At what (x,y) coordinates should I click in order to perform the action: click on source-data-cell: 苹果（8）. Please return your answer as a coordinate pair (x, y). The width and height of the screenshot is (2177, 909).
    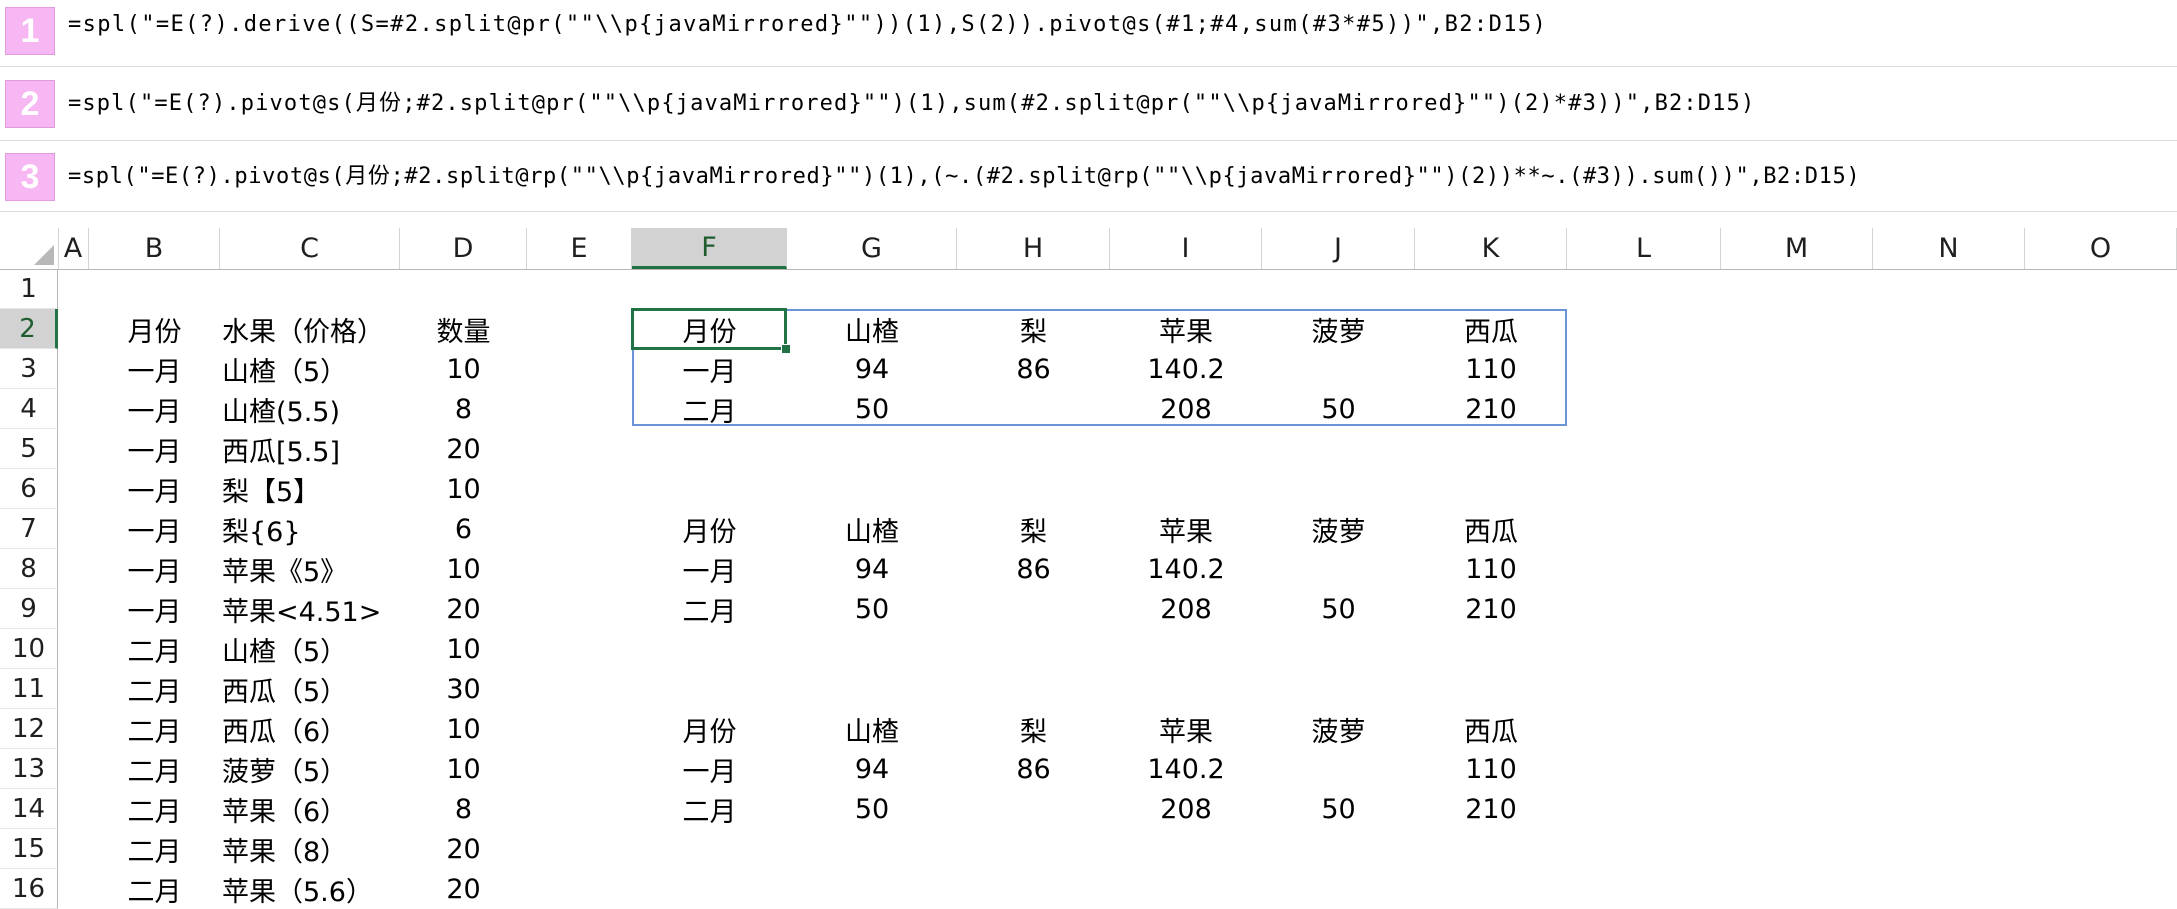
    Looking at the image, I should click on (311, 849).